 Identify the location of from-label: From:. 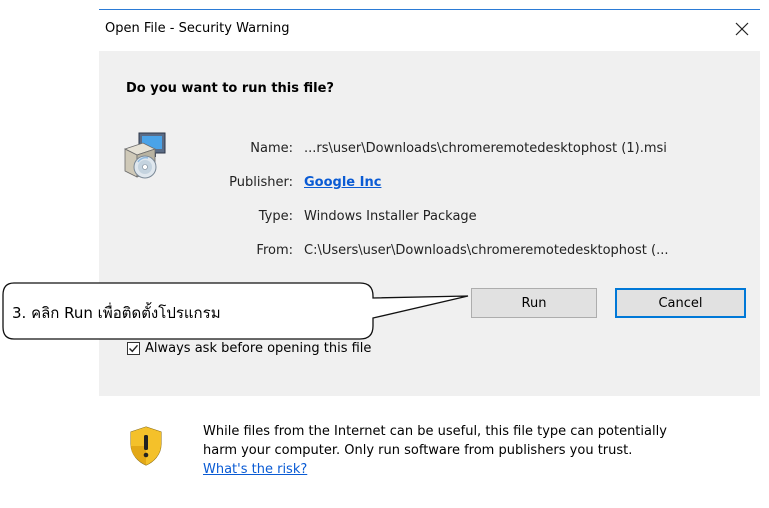
(274, 250).